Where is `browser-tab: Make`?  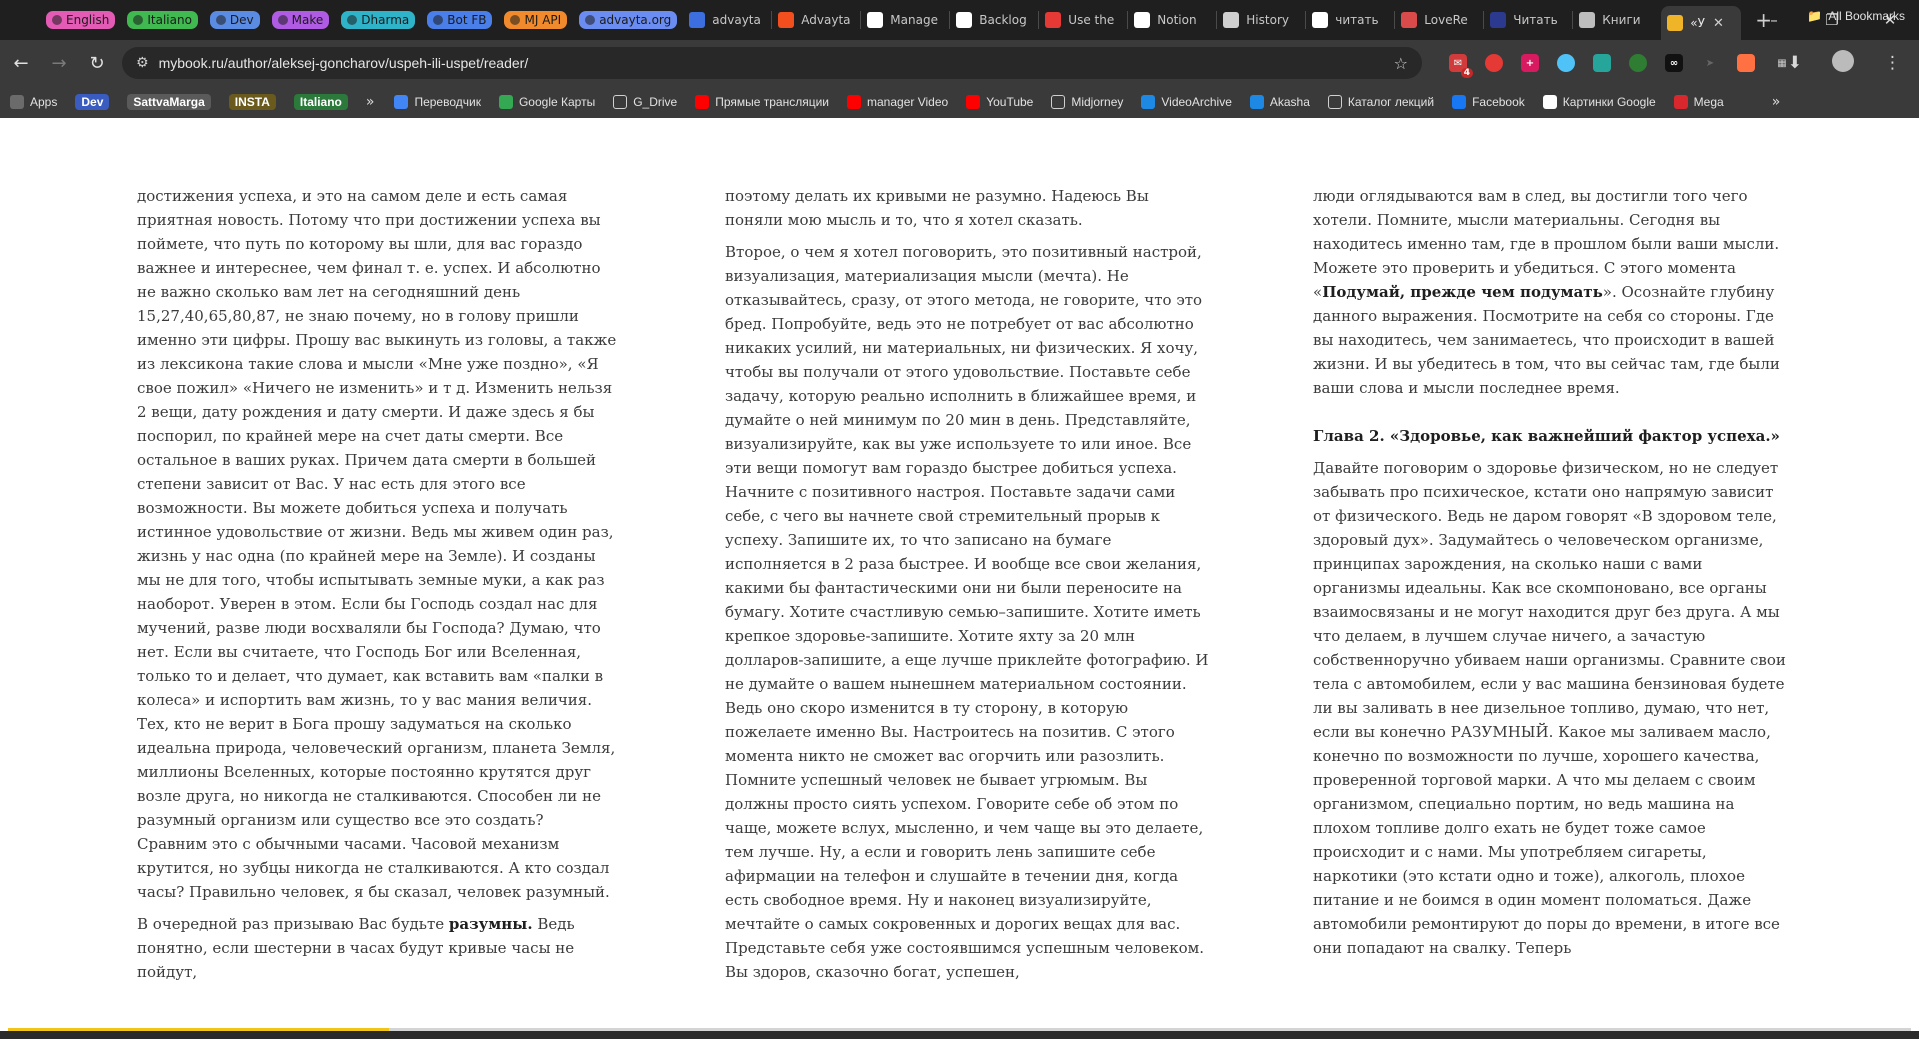 browser-tab: Make is located at coordinates (301, 20).